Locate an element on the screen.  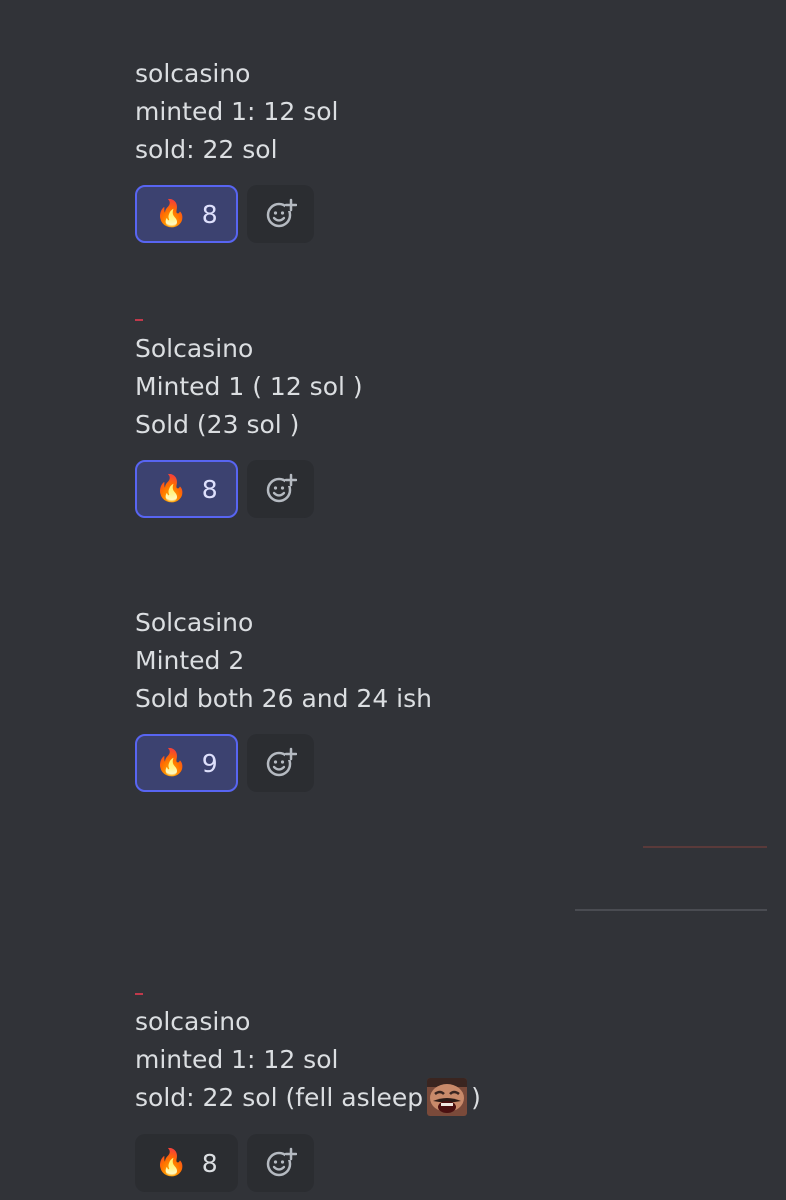
fire-reaction-button: 🔥 9 is located at coordinates (186, 763).